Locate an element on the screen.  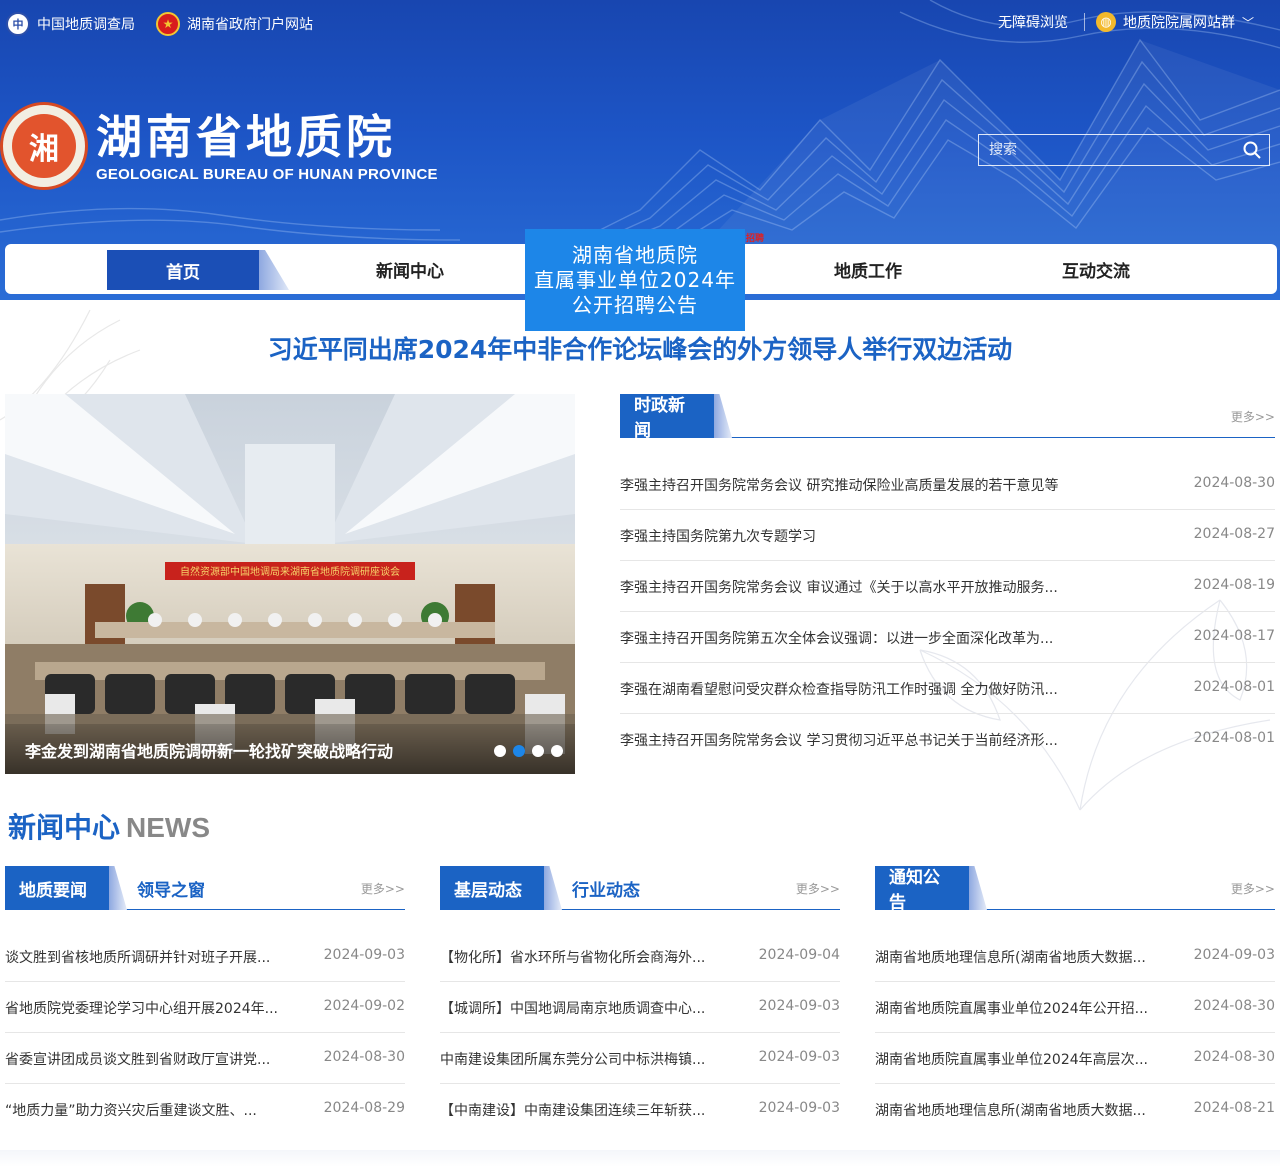
list-item: 湖南省地质地理信息所(湖南省地质大数据... 2024-08-21 is located at coordinates (1075, 1109).